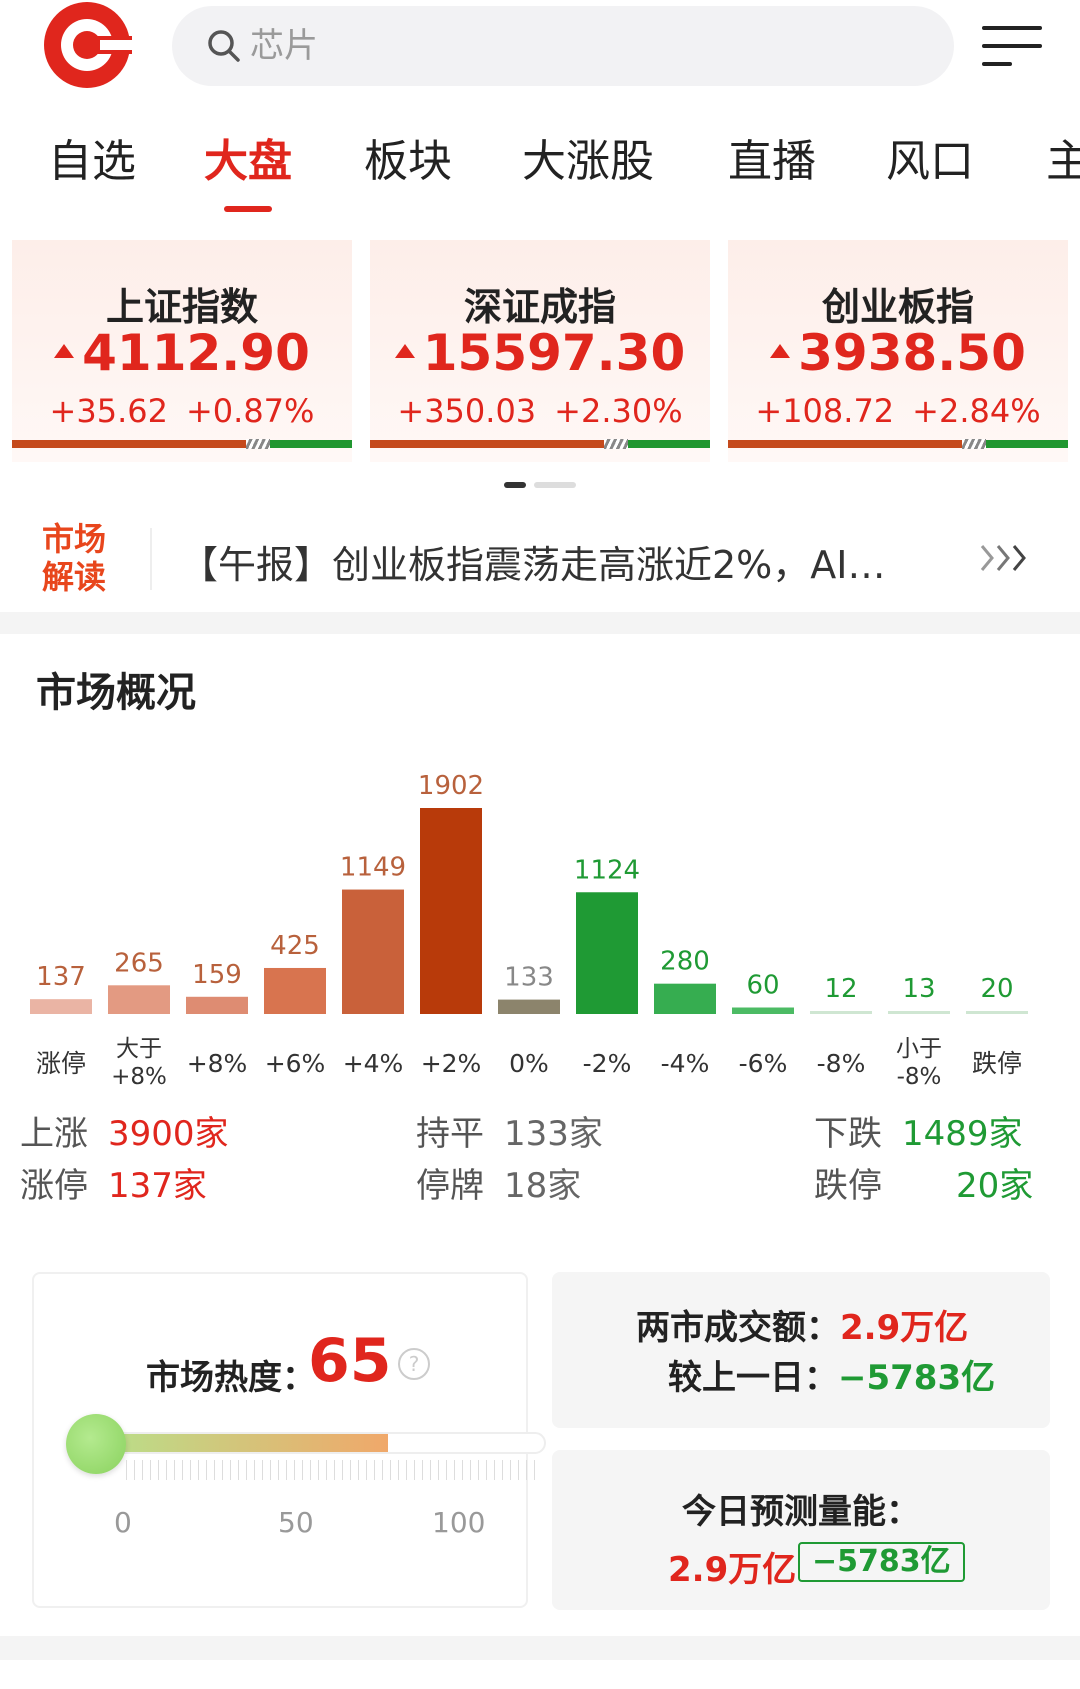 Image resolution: width=1080 pixels, height=1689 pixels. What do you see at coordinates (832, 1378) in the screenshot?
I see `turnover-compare-row: 较上一日：−5783亿` at bounding box center [832, 1378].